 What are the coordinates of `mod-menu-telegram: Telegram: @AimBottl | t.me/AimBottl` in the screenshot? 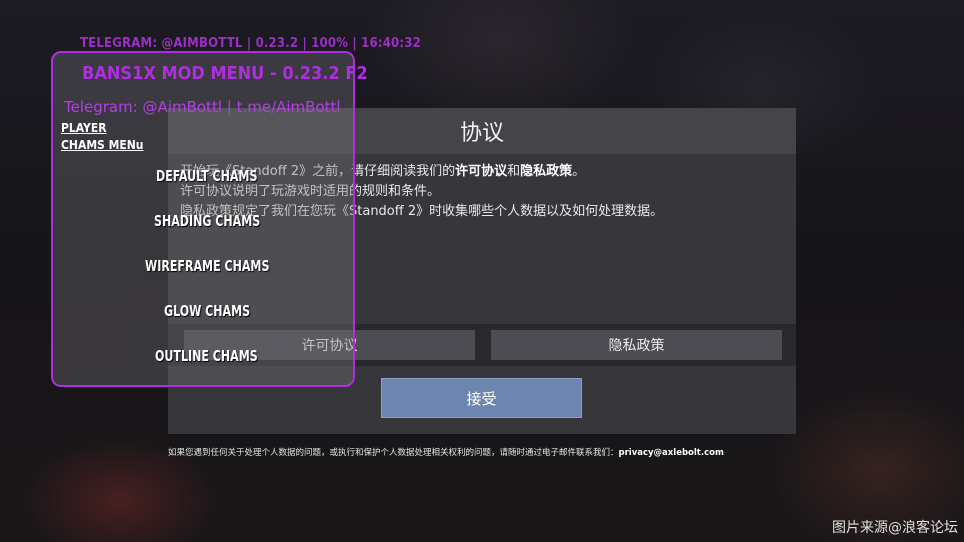 It's located at (202, 107).